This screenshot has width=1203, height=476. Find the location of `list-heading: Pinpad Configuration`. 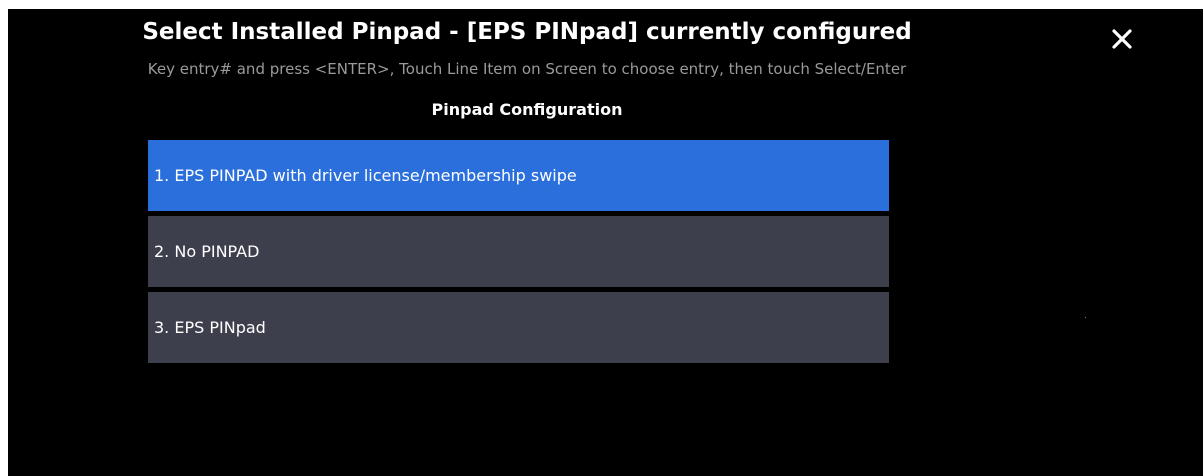

list-heading: Pinpad Configuration is located at coordinates (527, 109).